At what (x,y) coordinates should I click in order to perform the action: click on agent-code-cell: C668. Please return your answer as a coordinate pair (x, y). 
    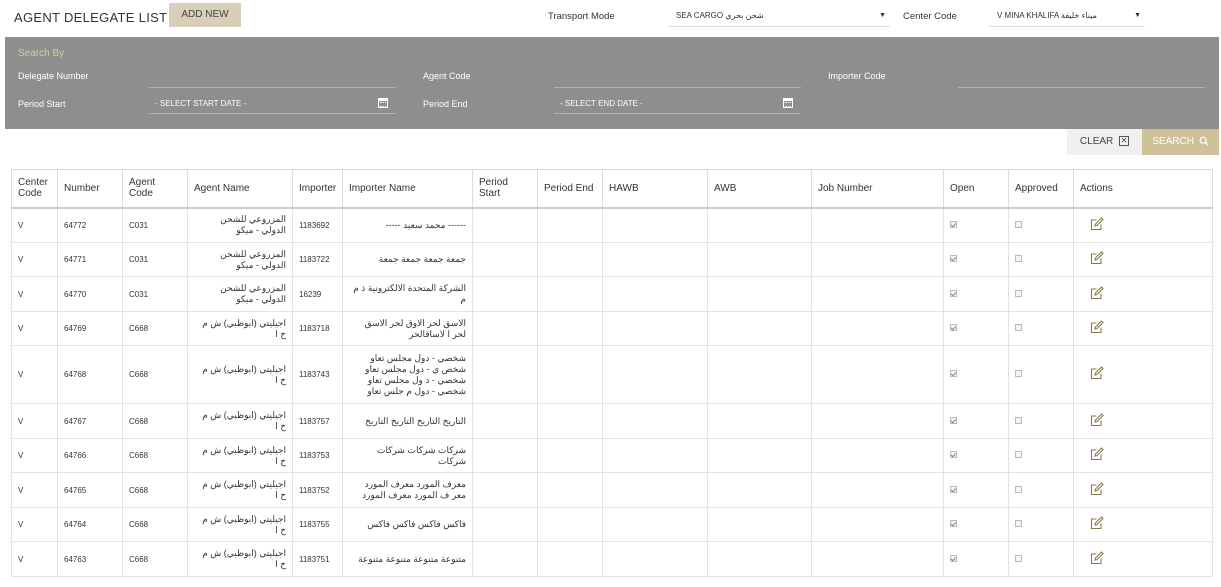
    Looking at the image, I should click on (155, 455).